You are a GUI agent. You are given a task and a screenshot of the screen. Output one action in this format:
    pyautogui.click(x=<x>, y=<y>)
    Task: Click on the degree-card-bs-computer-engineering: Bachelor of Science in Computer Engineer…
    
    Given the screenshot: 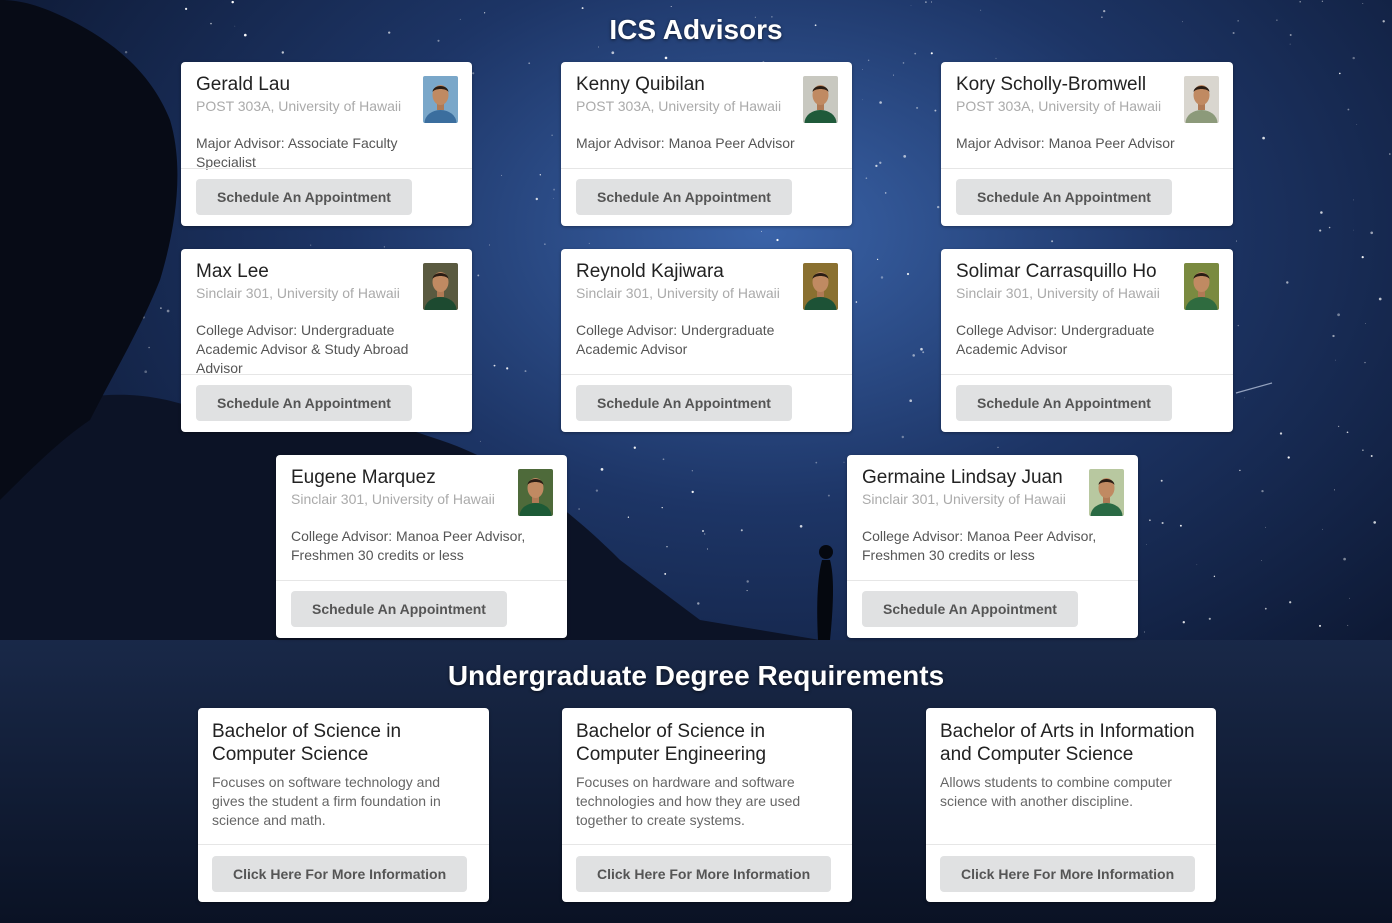 What is the action you would take?
    pyautogui.click(x=707, y=805)
    